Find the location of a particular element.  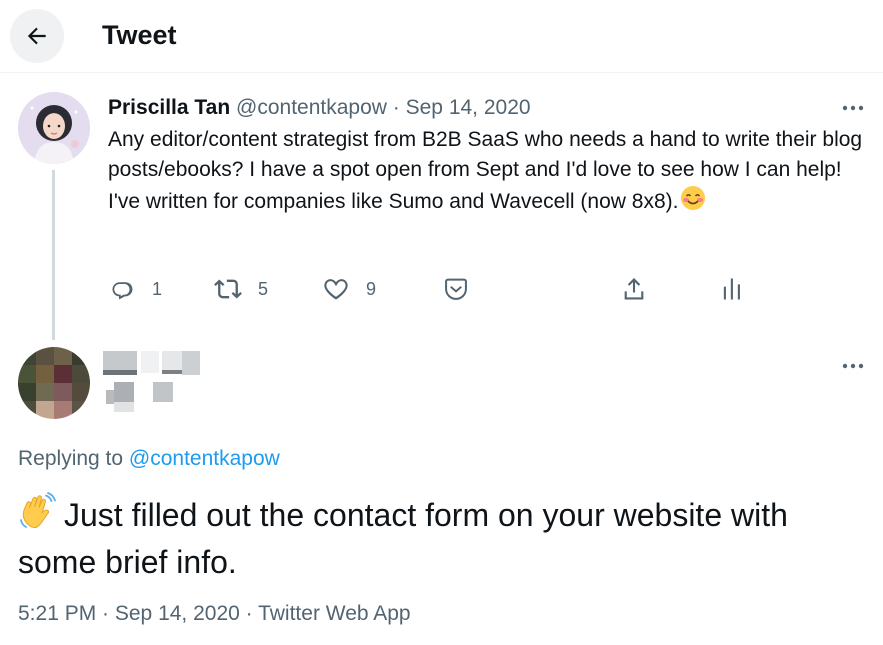

reply-more-options-button is located at coordinates (853, 366).